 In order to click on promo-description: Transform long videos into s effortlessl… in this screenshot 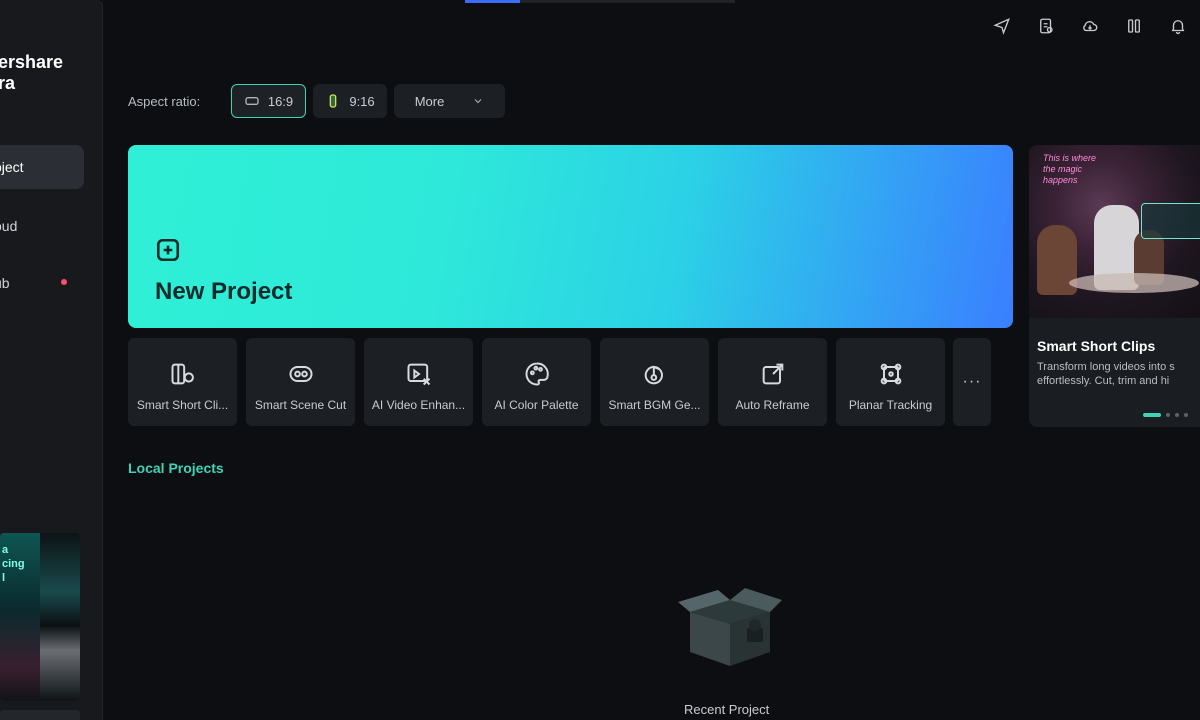, I will do `click(1106, 374)`.